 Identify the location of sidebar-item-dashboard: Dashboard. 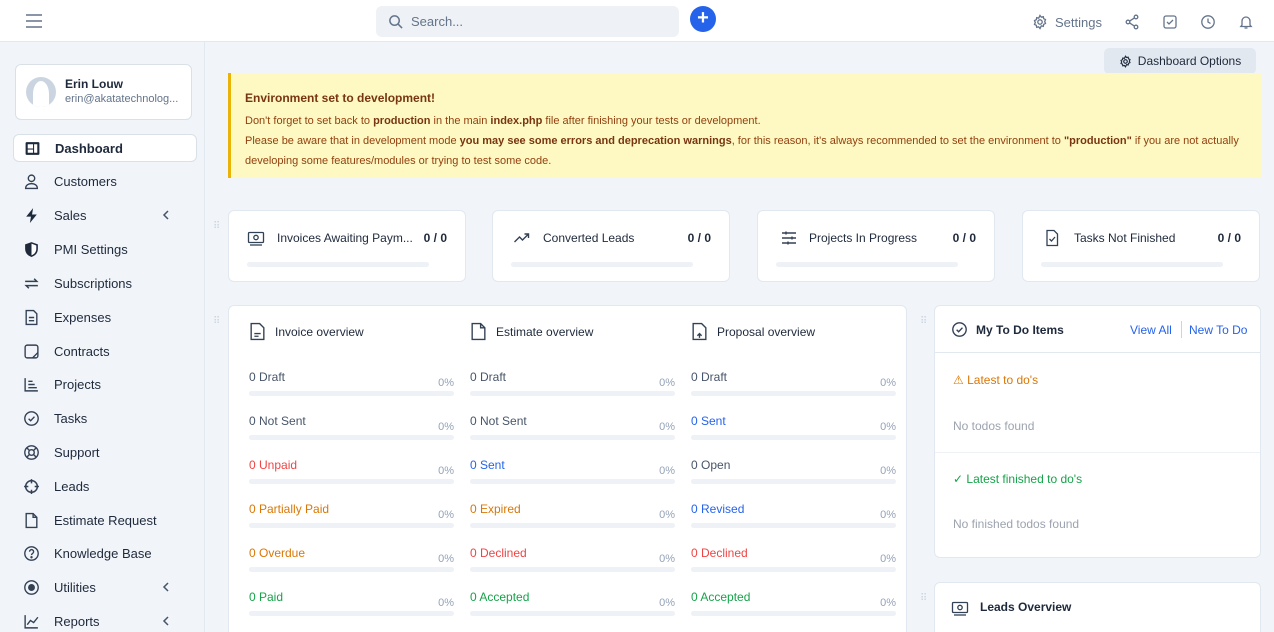
(105, 148).